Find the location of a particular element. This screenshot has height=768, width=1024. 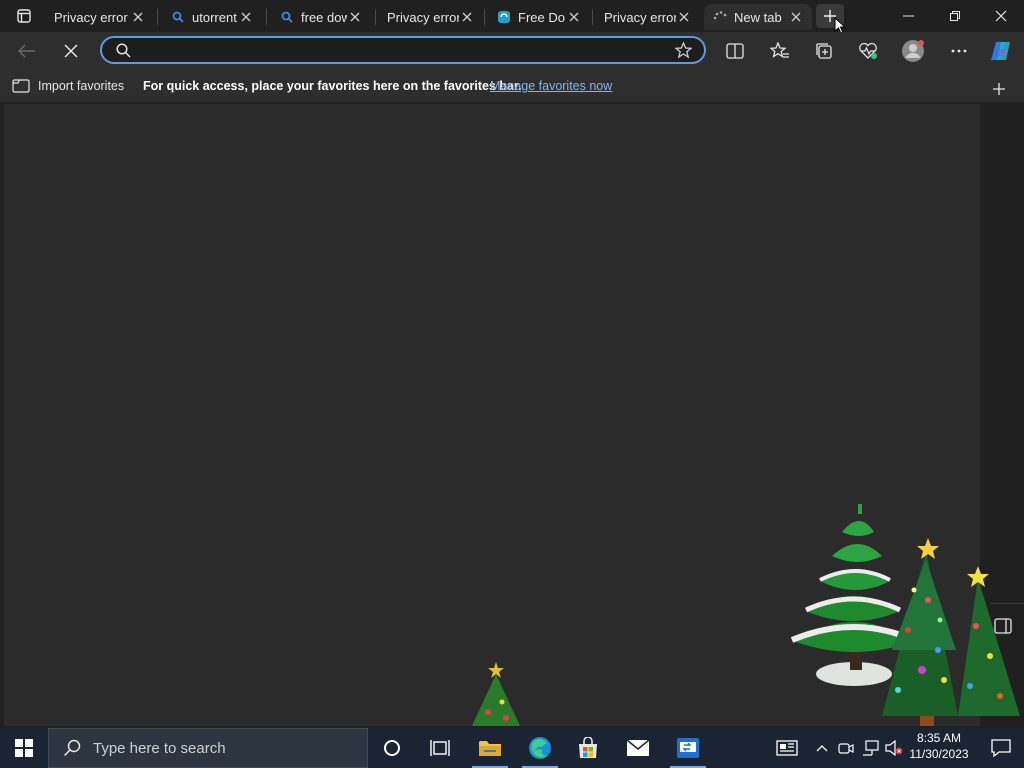

settings-more-button is located at coordinates (959, 51).